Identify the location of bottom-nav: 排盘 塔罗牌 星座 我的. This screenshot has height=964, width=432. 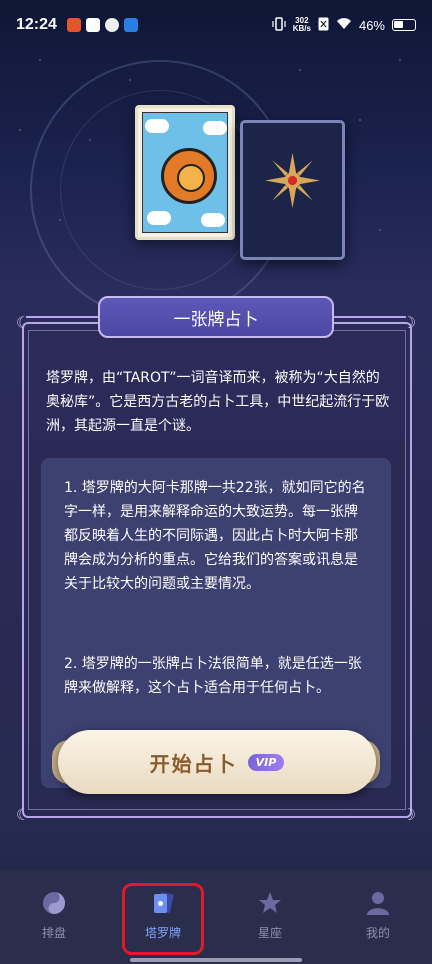
(216, 917).